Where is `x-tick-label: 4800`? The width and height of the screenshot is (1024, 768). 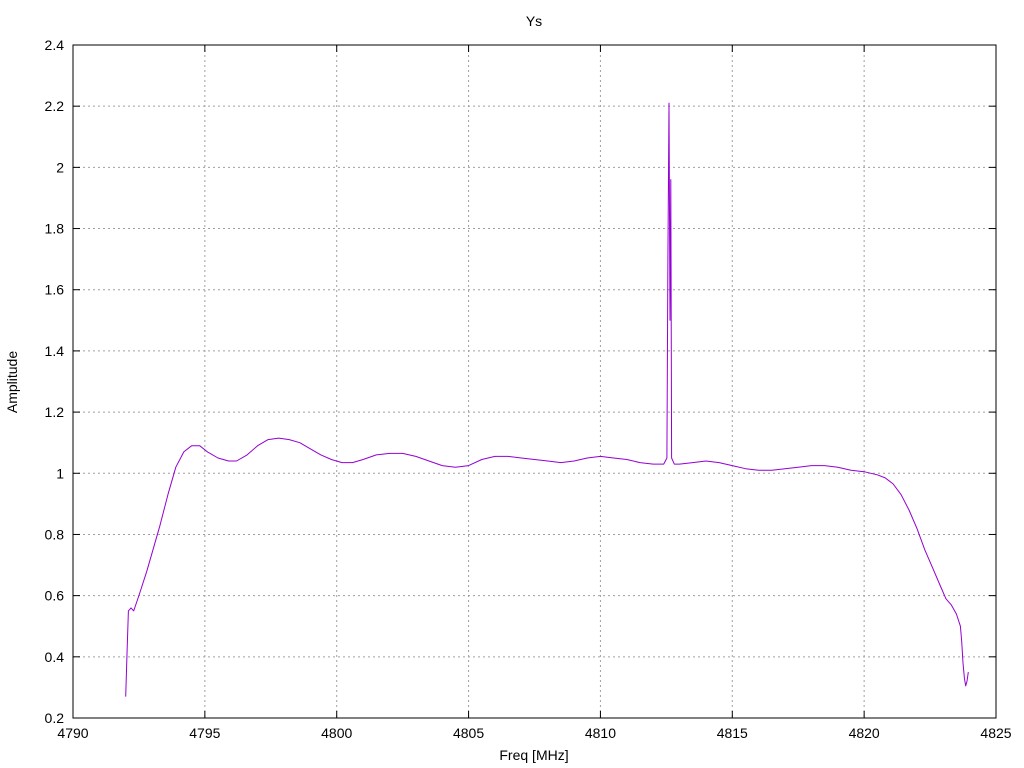
x-tick-label: 4800 is located at coordinates (336, 733).